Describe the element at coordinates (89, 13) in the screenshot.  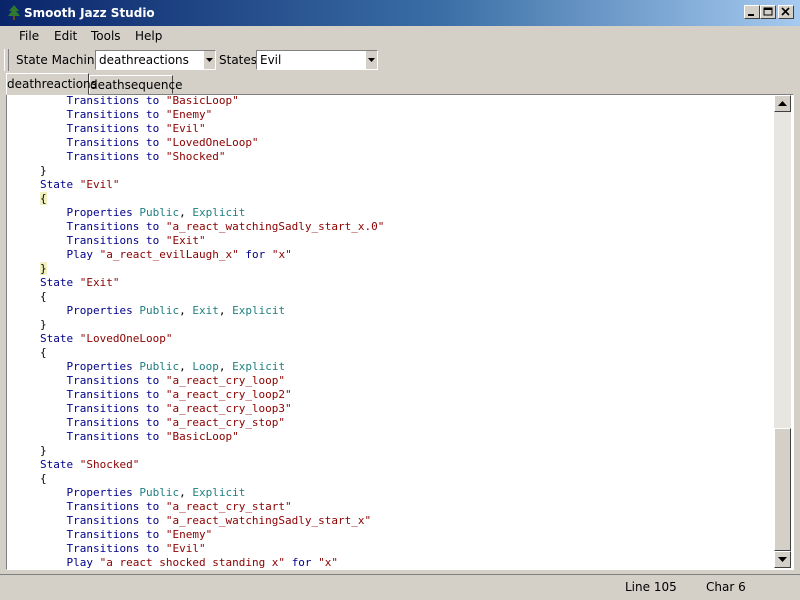
I see `window-title: Smooth Jazz Studio` at that location.